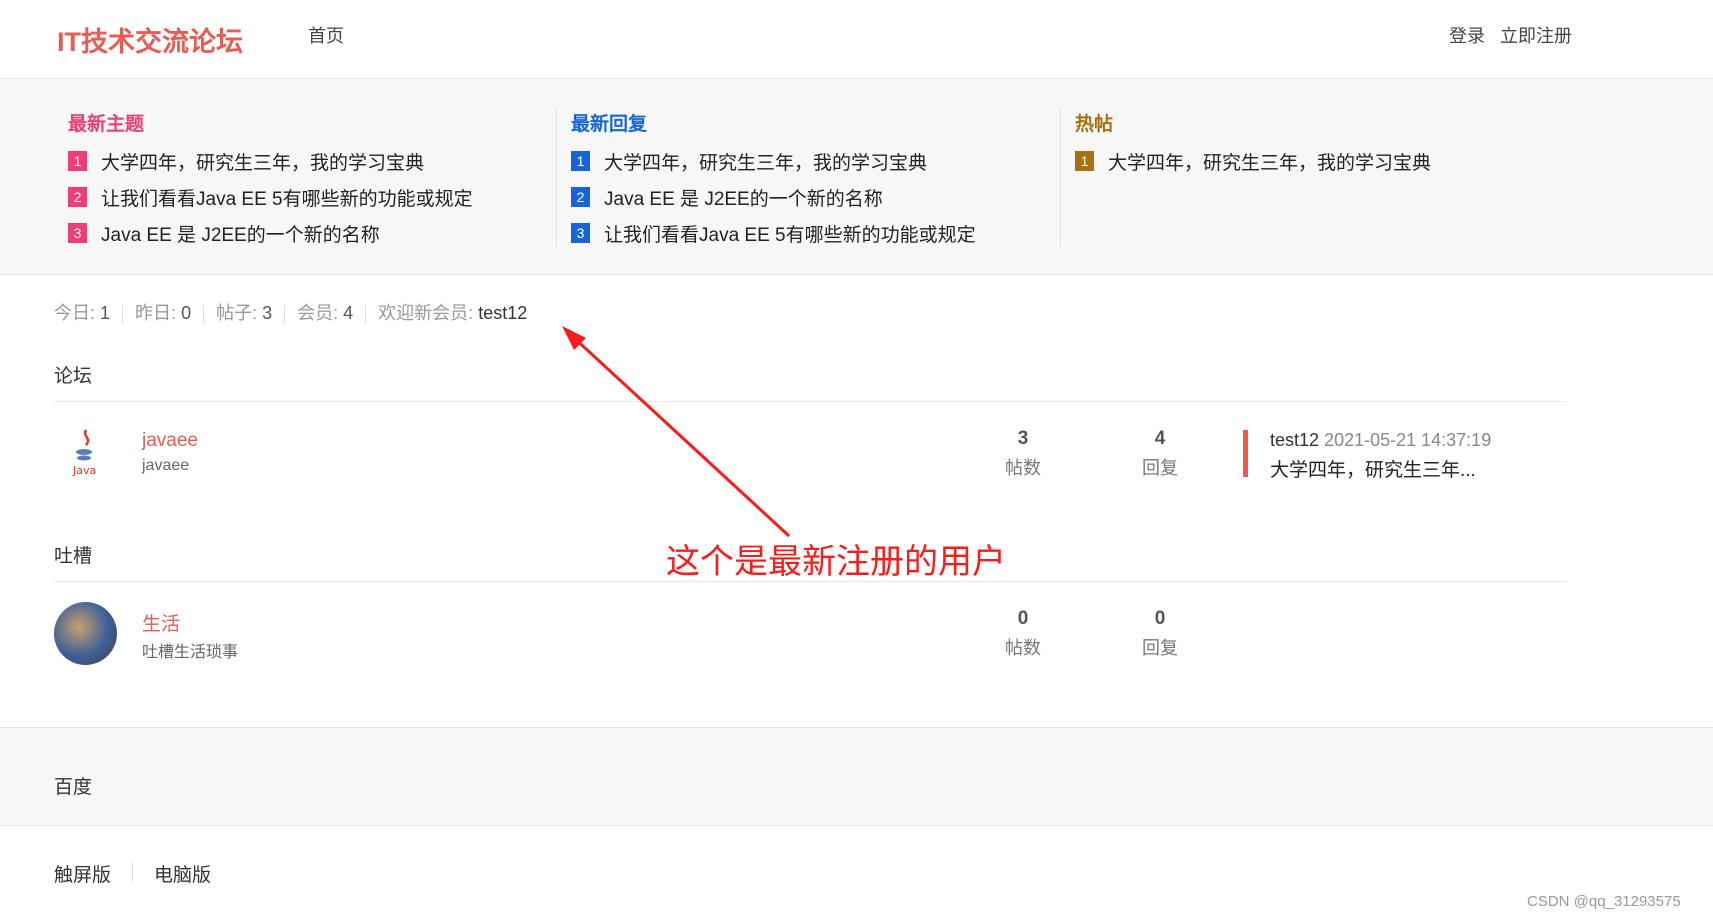 This screenshot has width=1713, height=920. I want to click on divider, so click(132, 872).